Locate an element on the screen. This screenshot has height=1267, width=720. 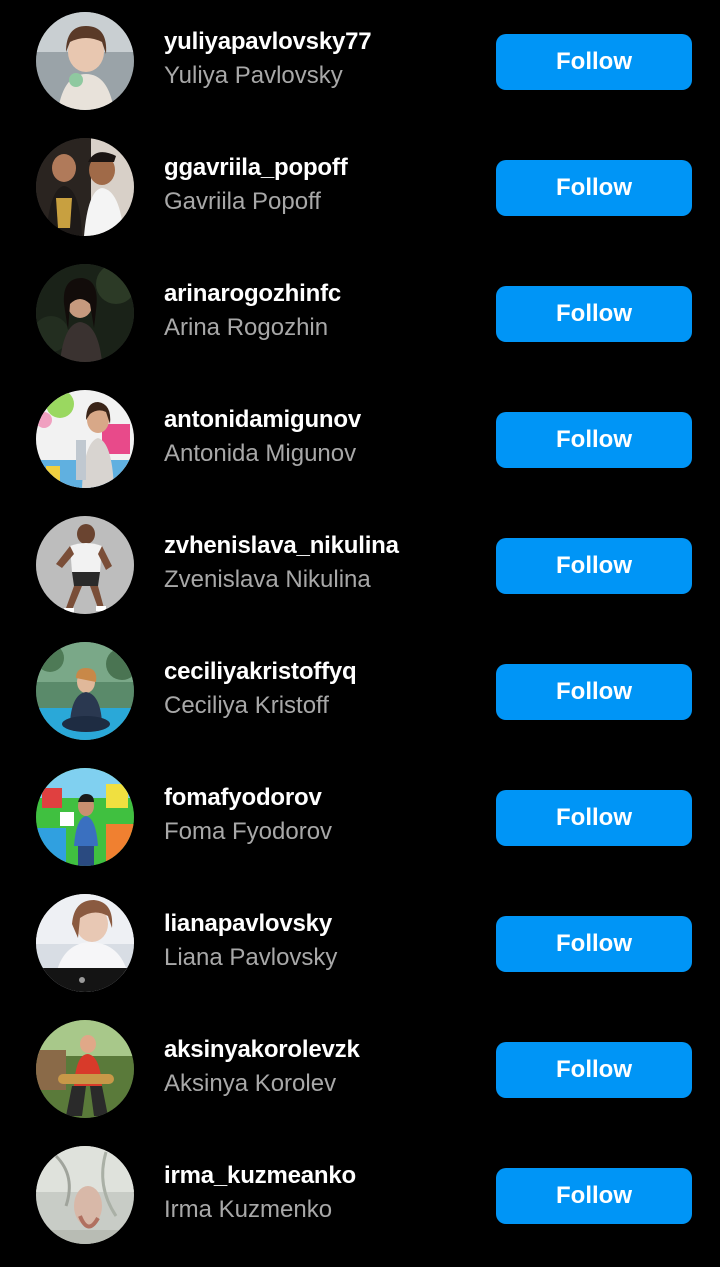
list-item: arinarogozhinfc Arina Rogozhin Follow is located at coordinates (360, 315).